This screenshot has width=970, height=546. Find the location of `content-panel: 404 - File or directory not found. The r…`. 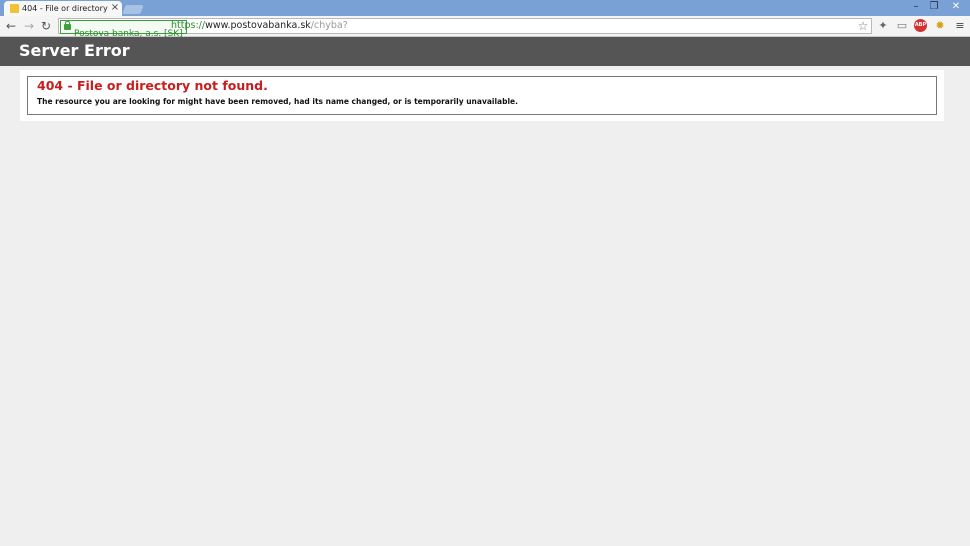

content-panel: 404 - File or directory not found. The r… is located at coordinates (482, 95).